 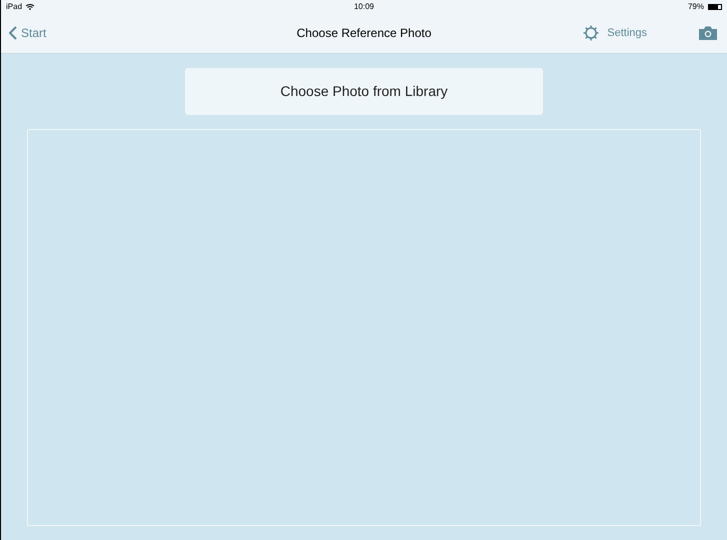 What do you see at coordinates (364, 33) in the screenshot?
I see `nav-title: Choose Reference Photo` at bounding box center [364, 33].